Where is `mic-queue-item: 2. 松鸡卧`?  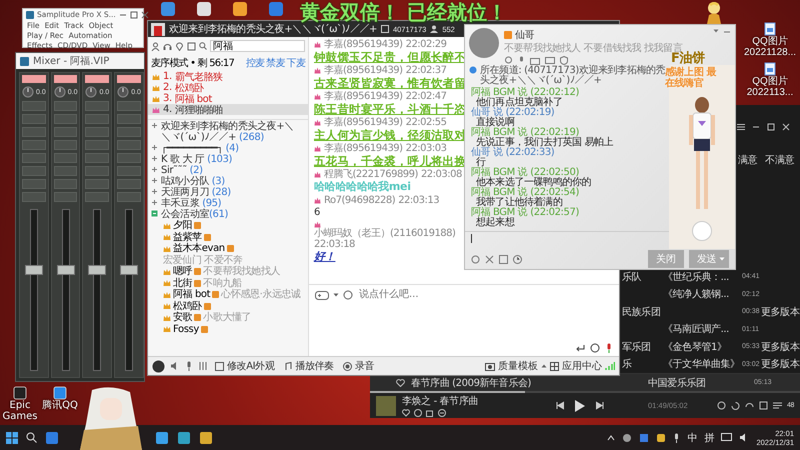
mic-queue-item: 2. 松鸡卧 is located at coordinates (228, 87).